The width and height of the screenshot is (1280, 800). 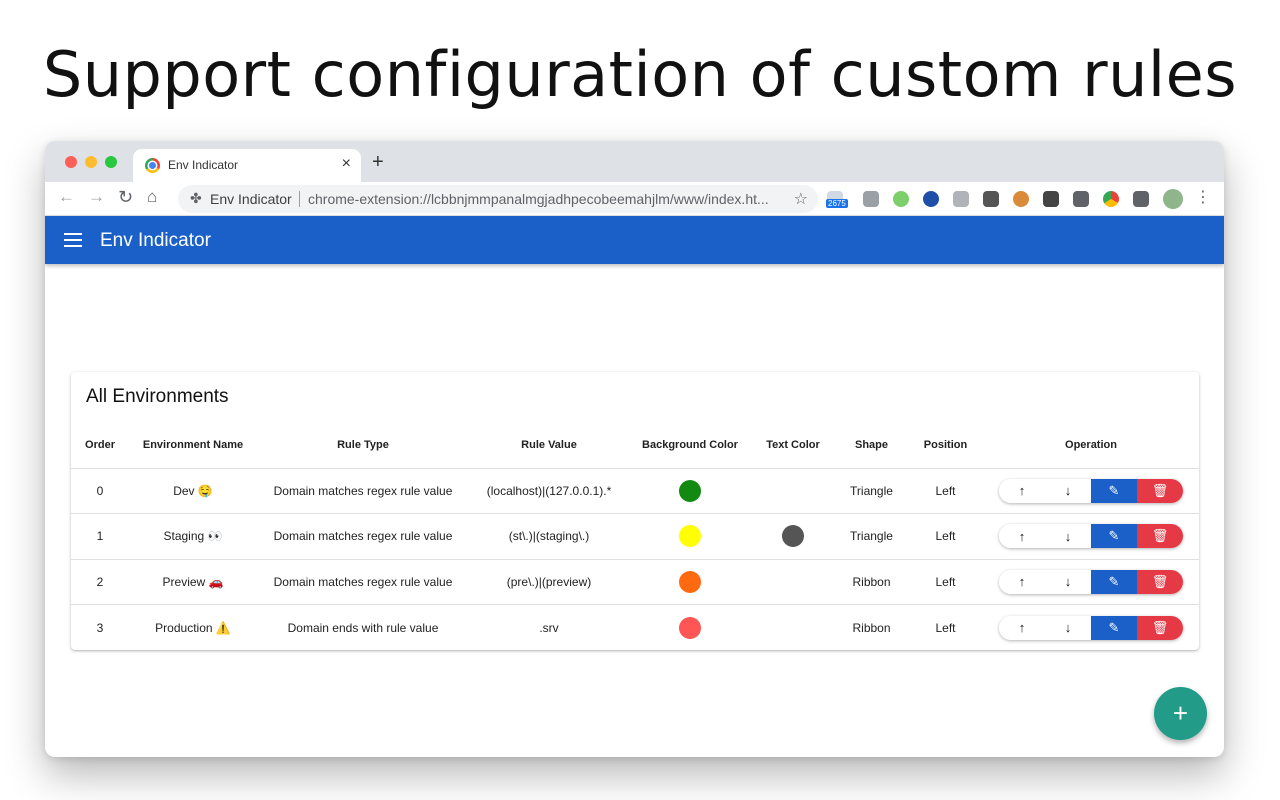 What do you see at coordinates (152, 165) in the screenshot?
I see `chrome-favicon-icon` at bounding box center [152, 165].